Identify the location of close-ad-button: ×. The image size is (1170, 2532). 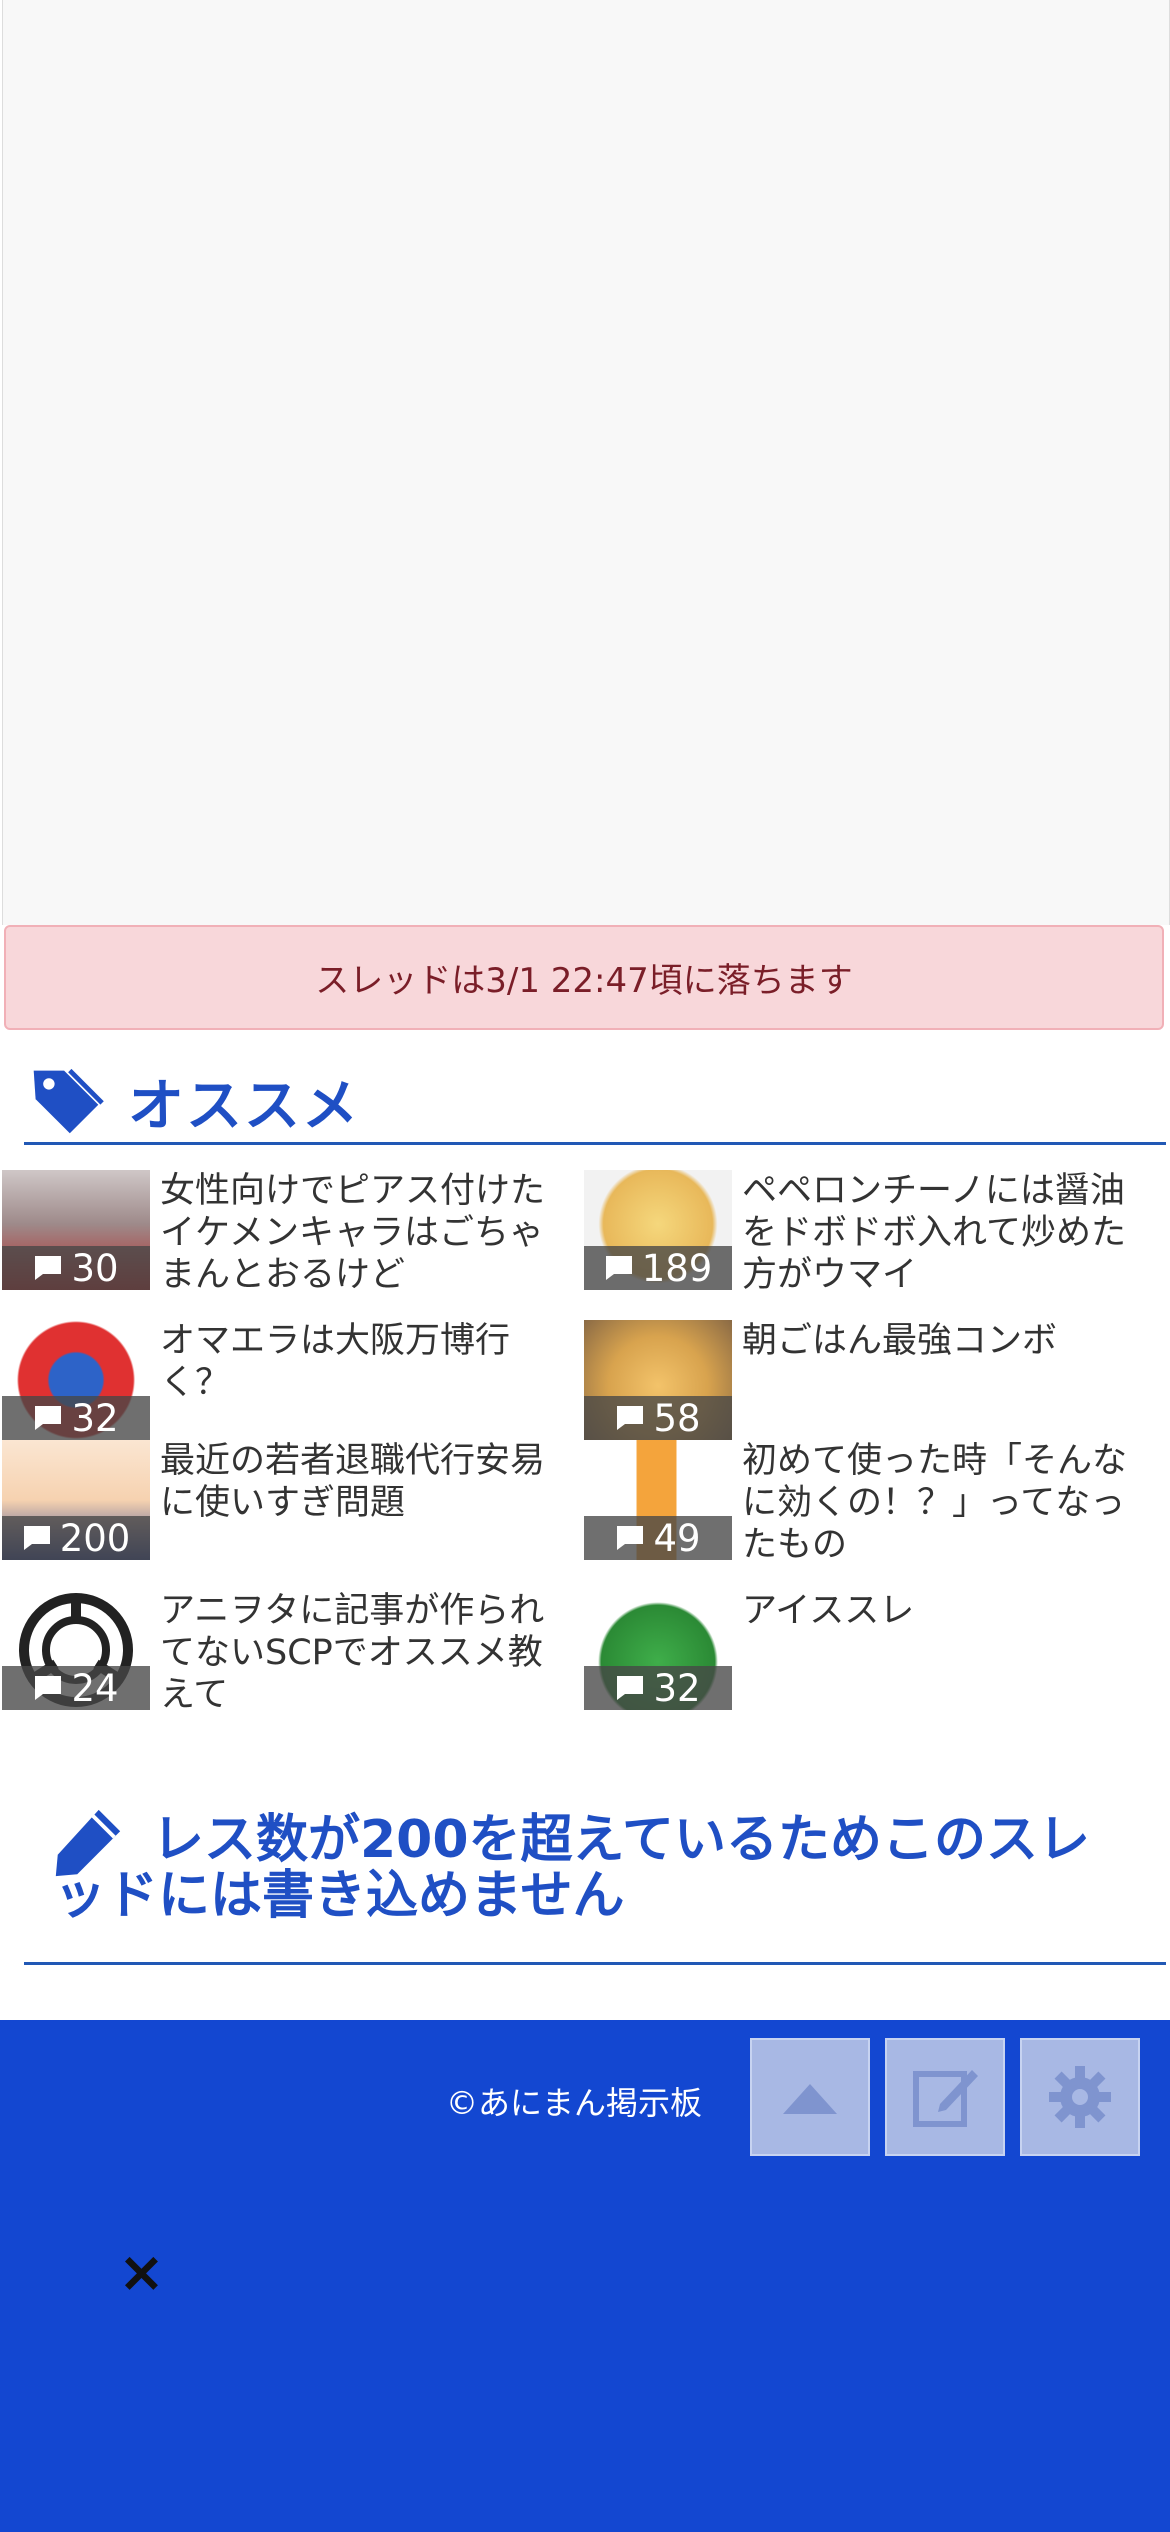
(141, 2272).